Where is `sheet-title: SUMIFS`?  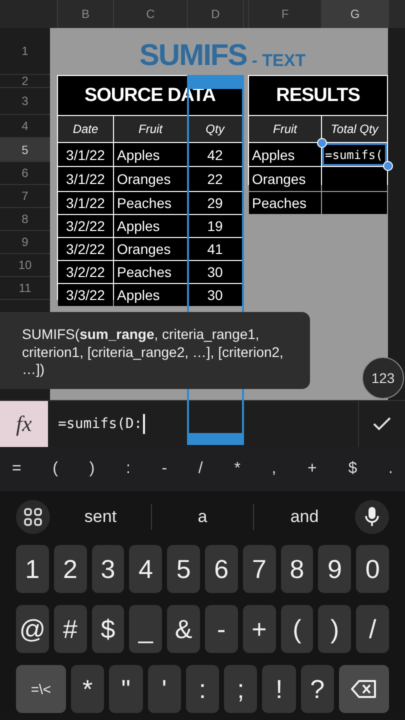
sheet-title: SUMIFS is located at coordinates (193, 56).